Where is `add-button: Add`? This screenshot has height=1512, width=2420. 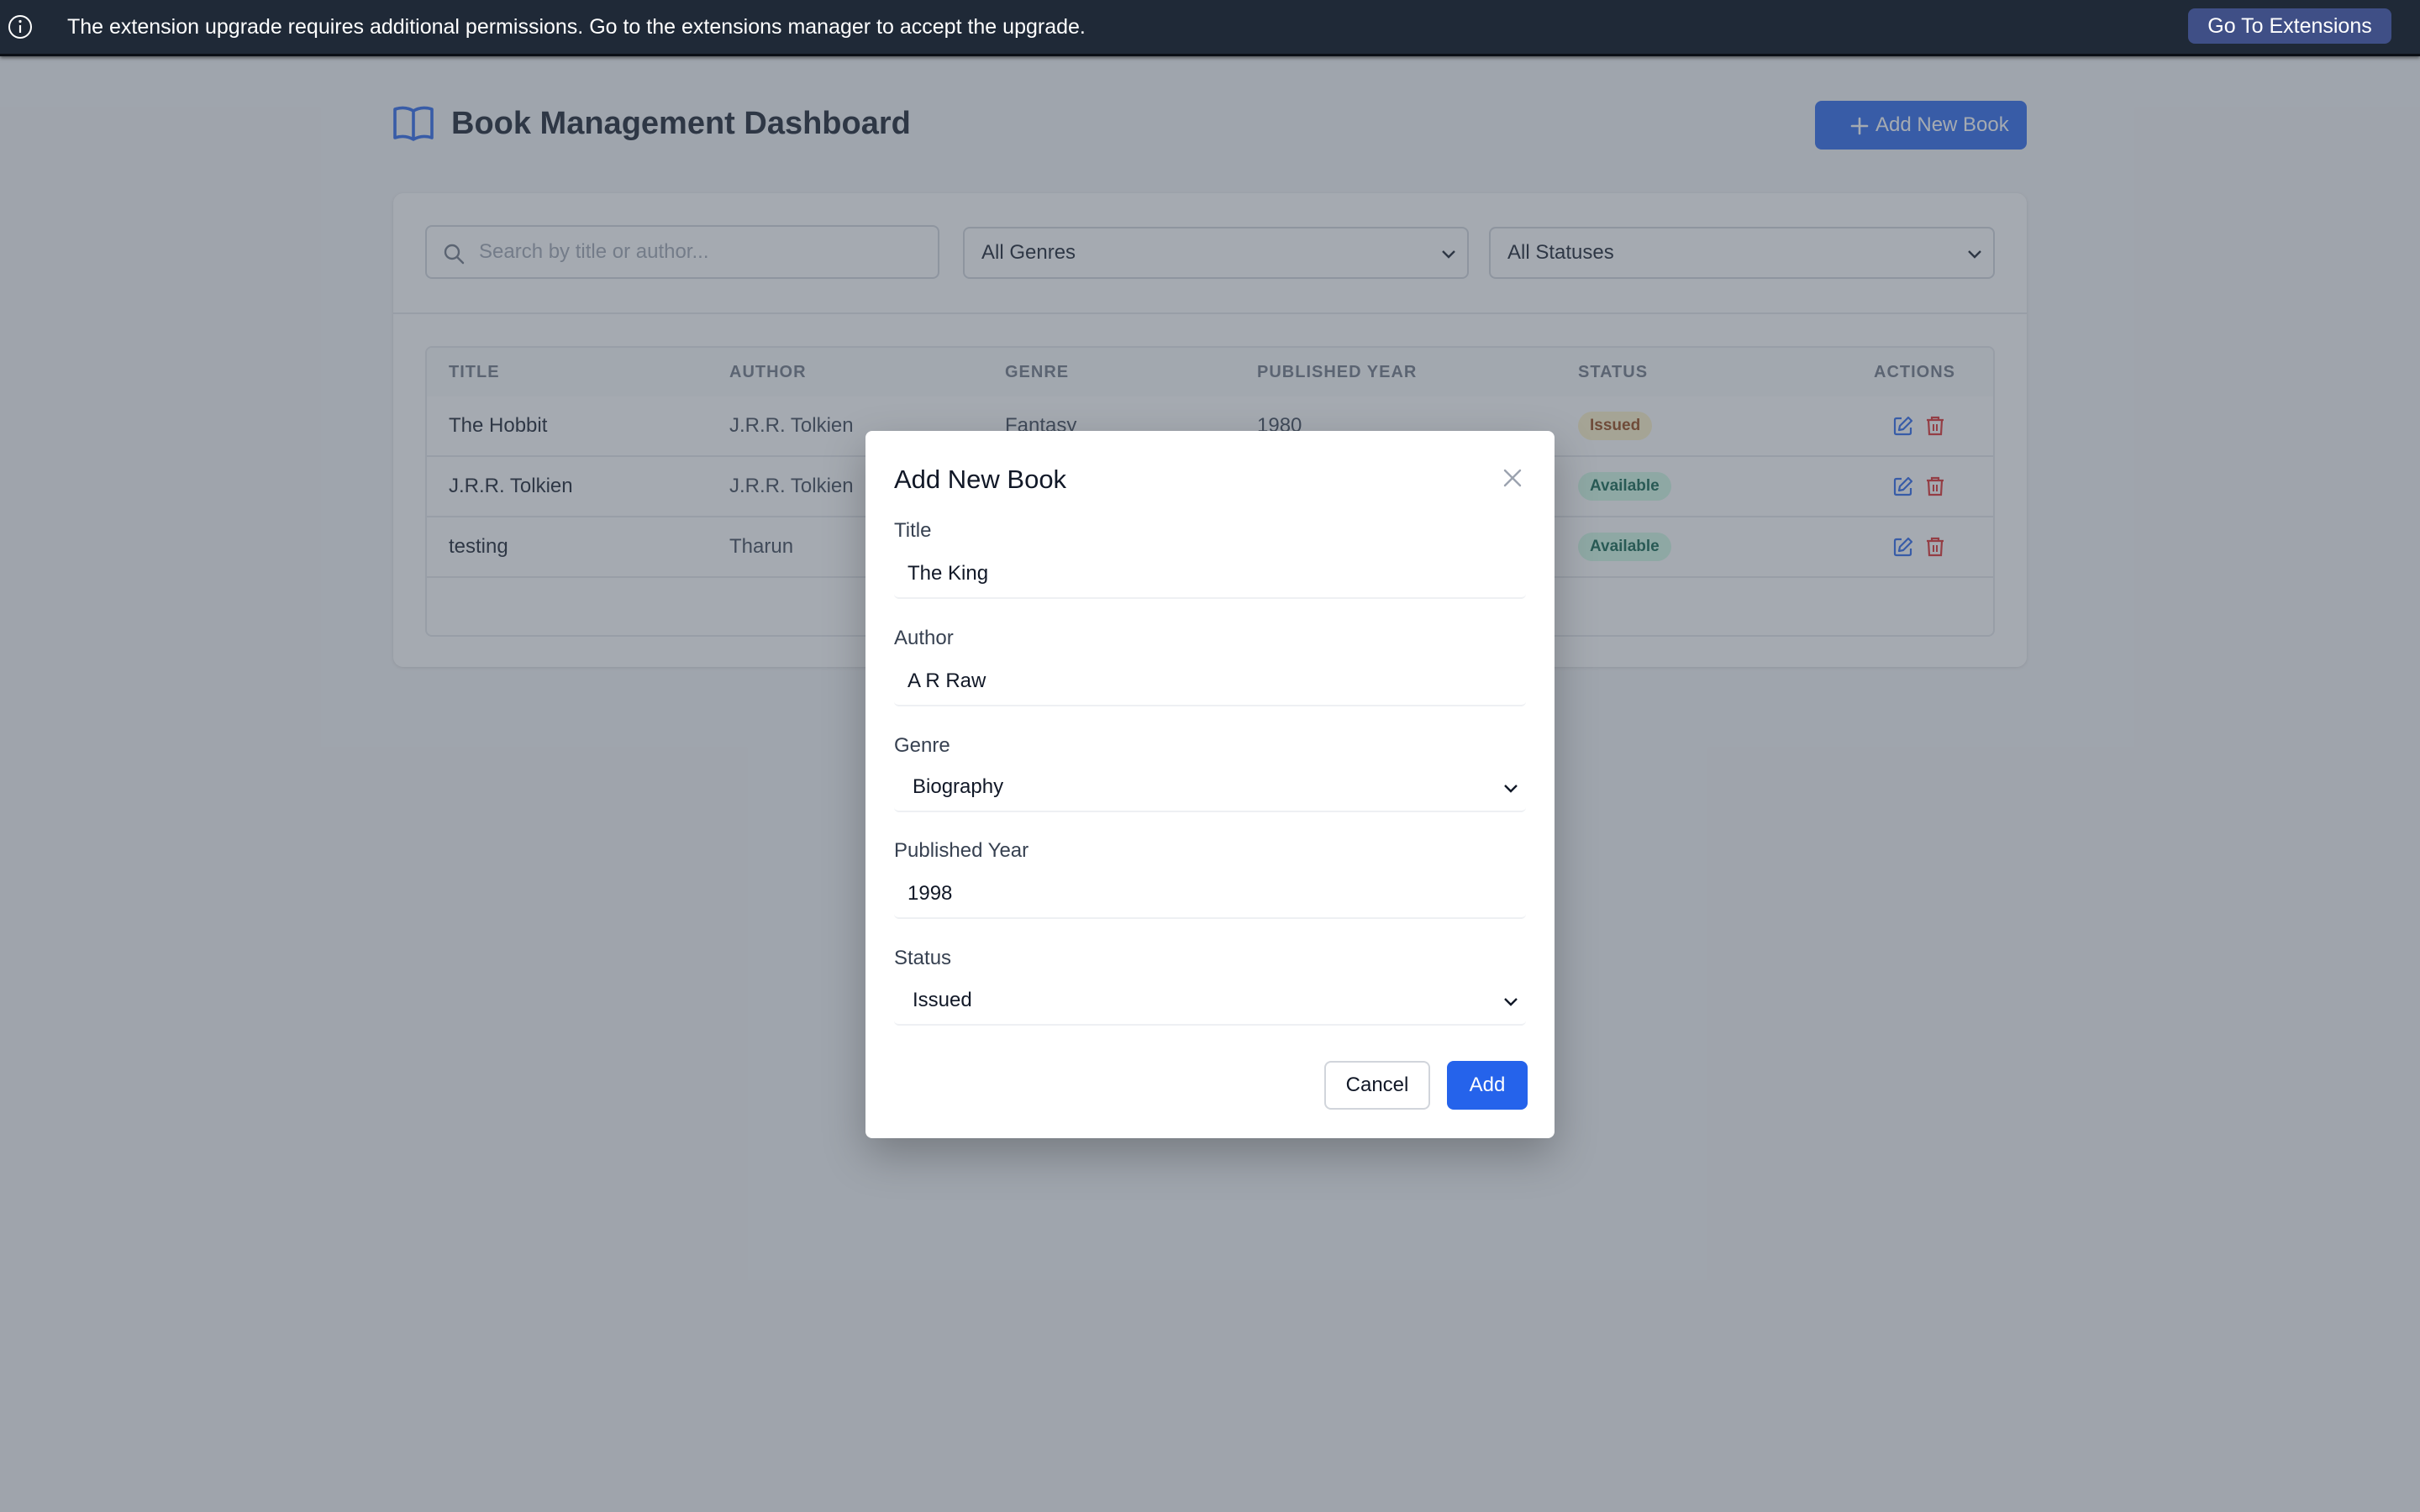 add-button: Add is located at coordinates (1487, 1085).